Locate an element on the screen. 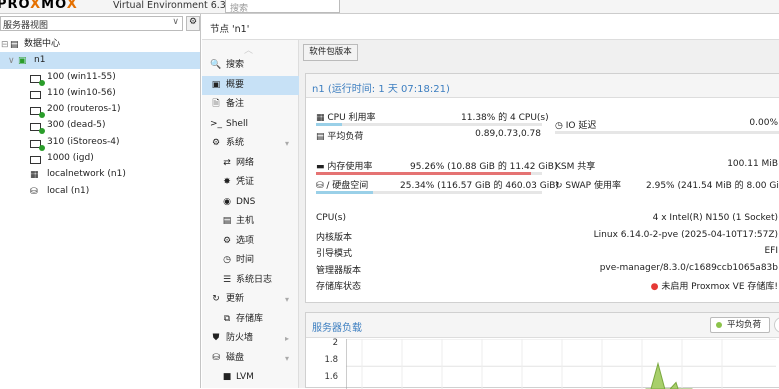 The image size is (779, 389). load-label: ▤ 平均负荷 is located at coordinates (340, 137).